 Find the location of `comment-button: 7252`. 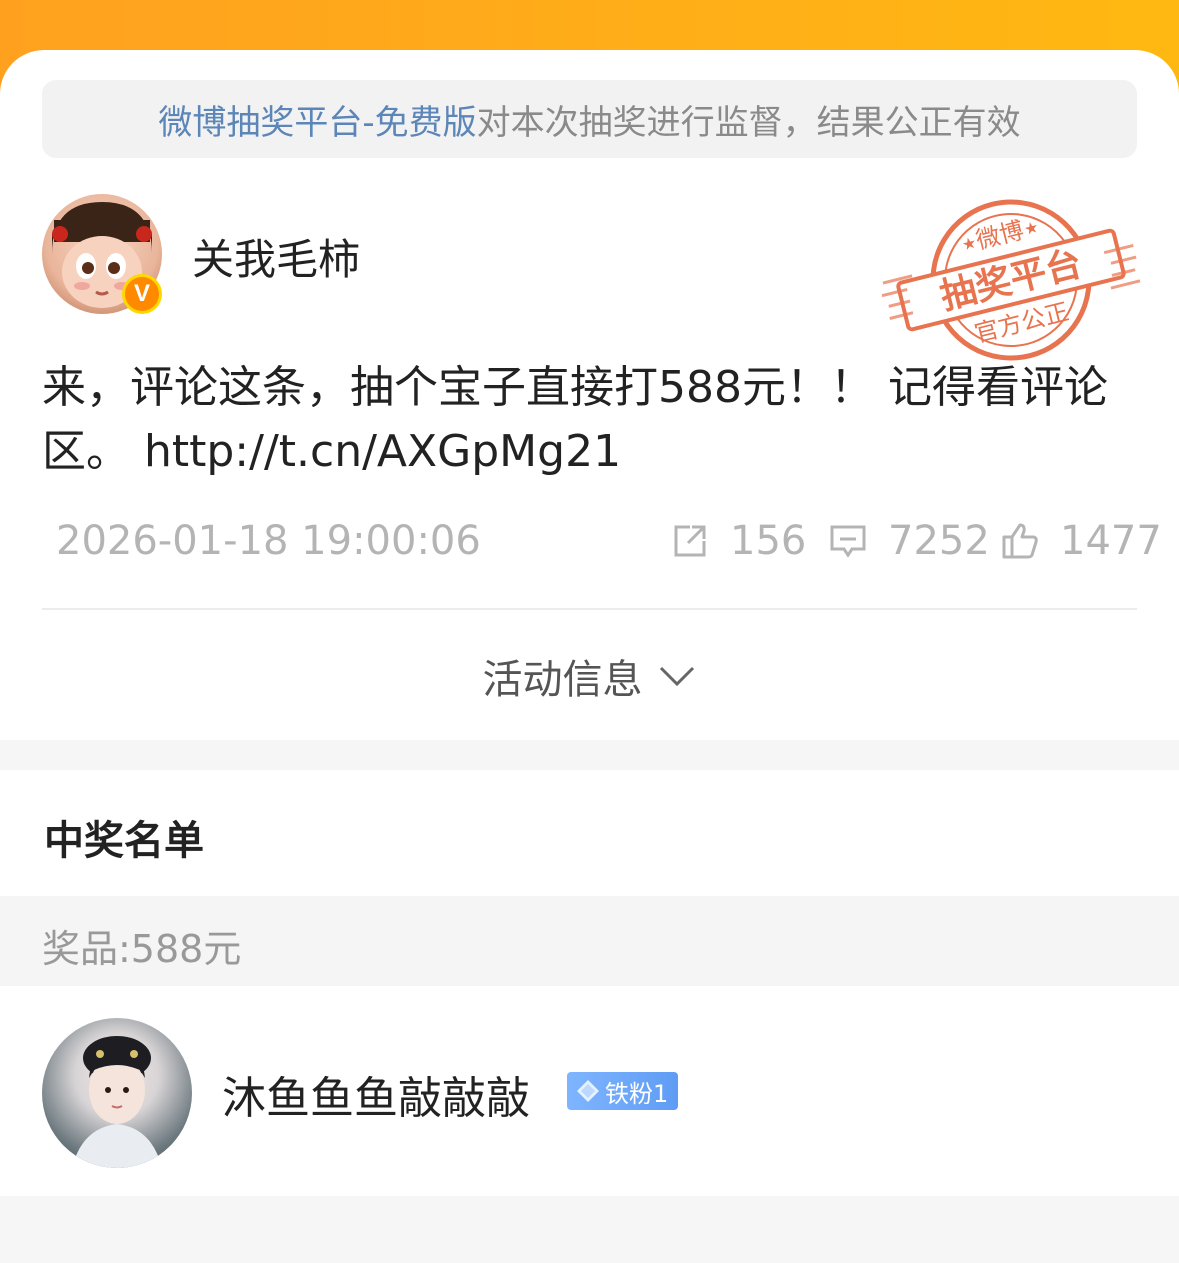

comment-button: 7252 is located at coordinates (909, 541).